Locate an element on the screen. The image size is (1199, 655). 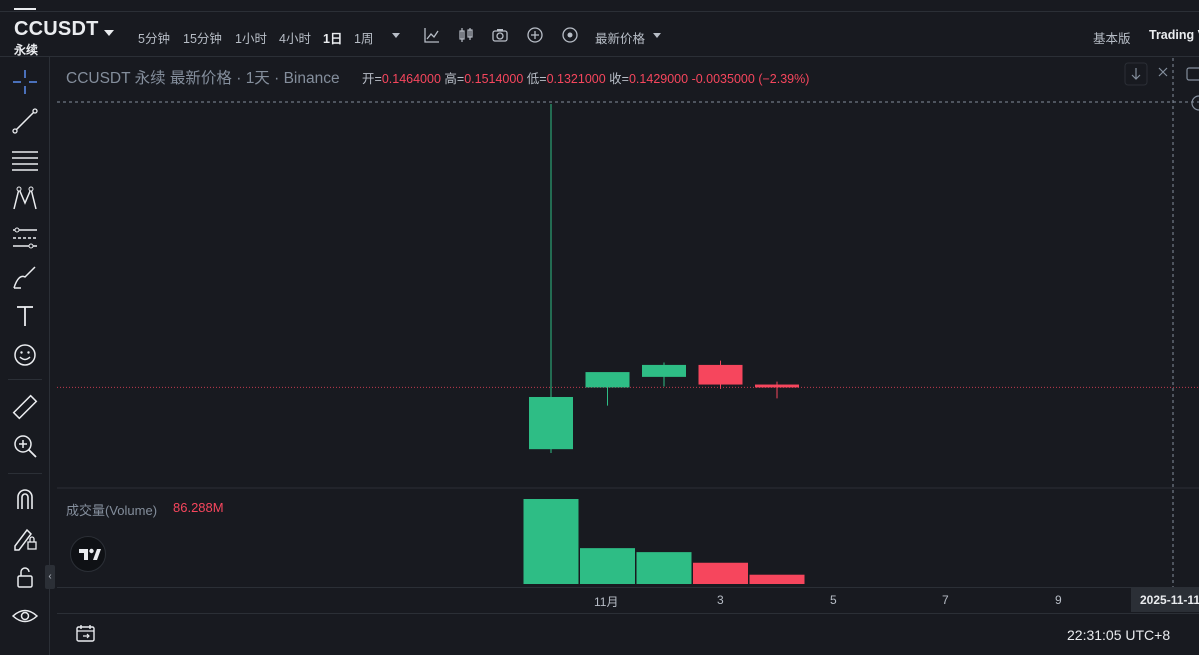
crosshair-date-badge: 2025-11-11 is located at coordinates (1165, 600).